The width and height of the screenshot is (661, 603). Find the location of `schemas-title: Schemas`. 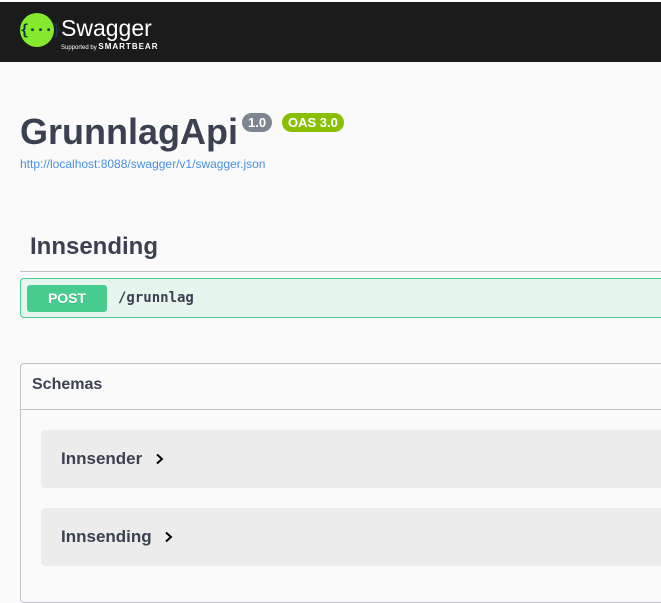

schemas-title: Schemas is located at coordinates (67, 384).